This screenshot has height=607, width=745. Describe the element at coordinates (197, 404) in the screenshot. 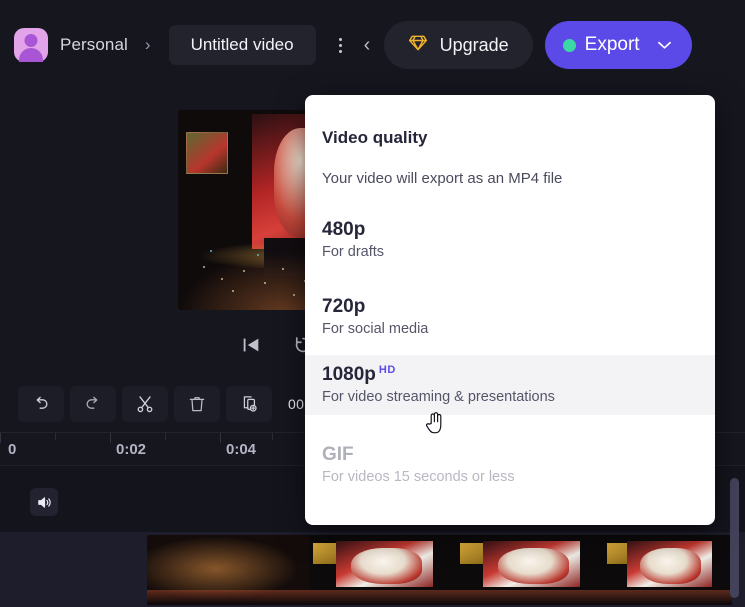

I see `delete-button` at that location.